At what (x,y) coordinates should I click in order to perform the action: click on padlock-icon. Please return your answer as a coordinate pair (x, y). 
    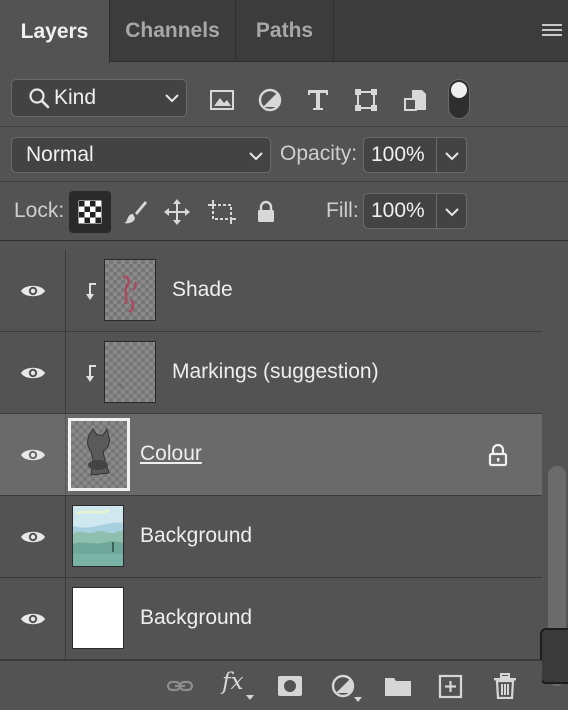
    Looking at the image, I should click on (266, 211).